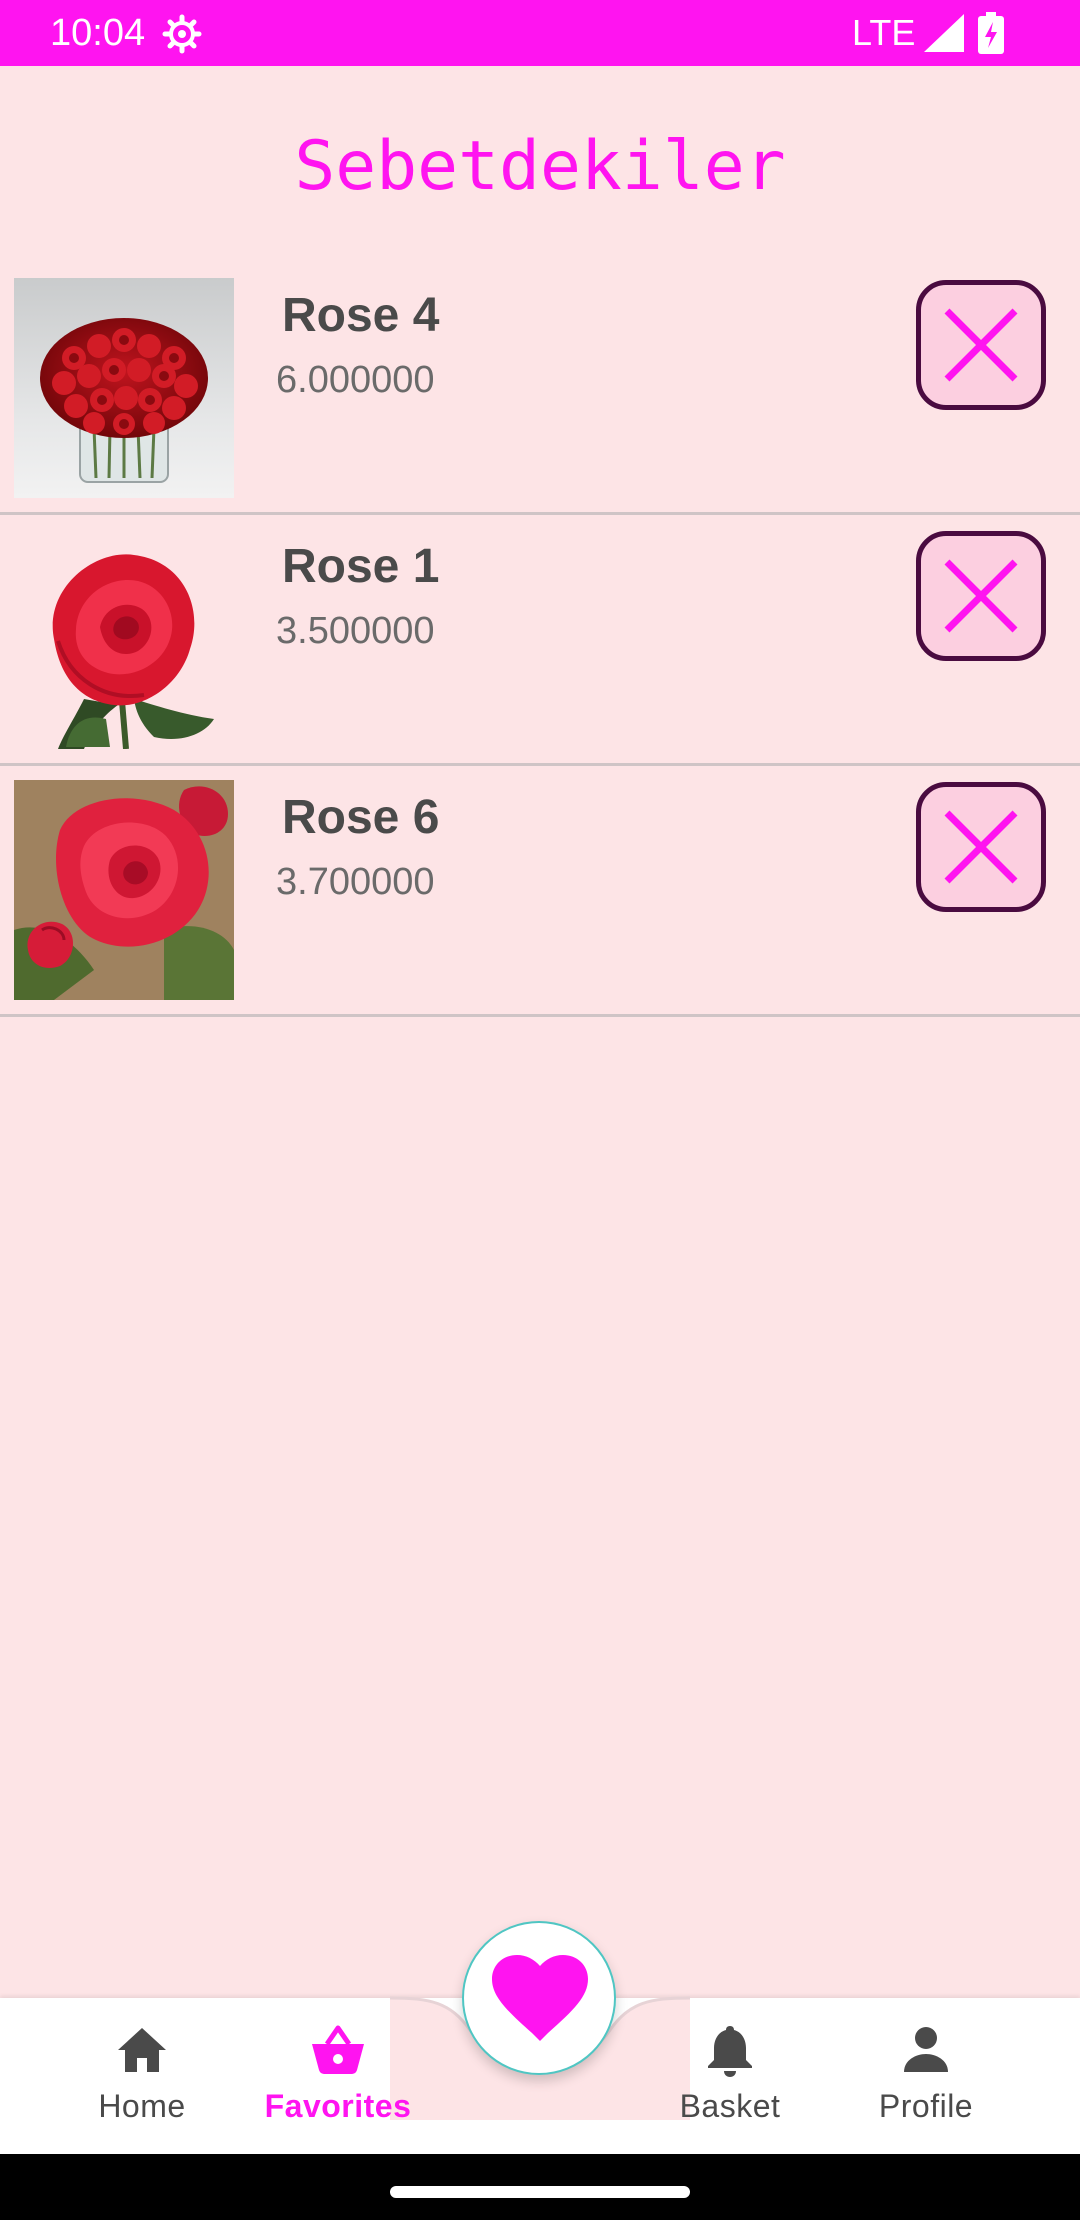  I want to click on nav-label: Basket, so click(730, 2106).